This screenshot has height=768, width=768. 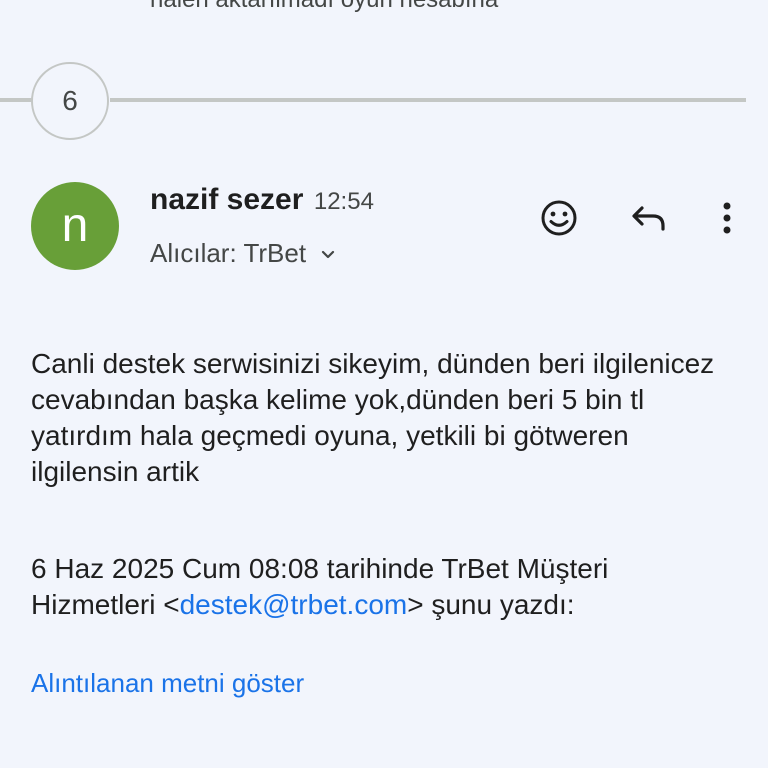 I want to click on chevron-down-icon, so click(x=328, y=254).